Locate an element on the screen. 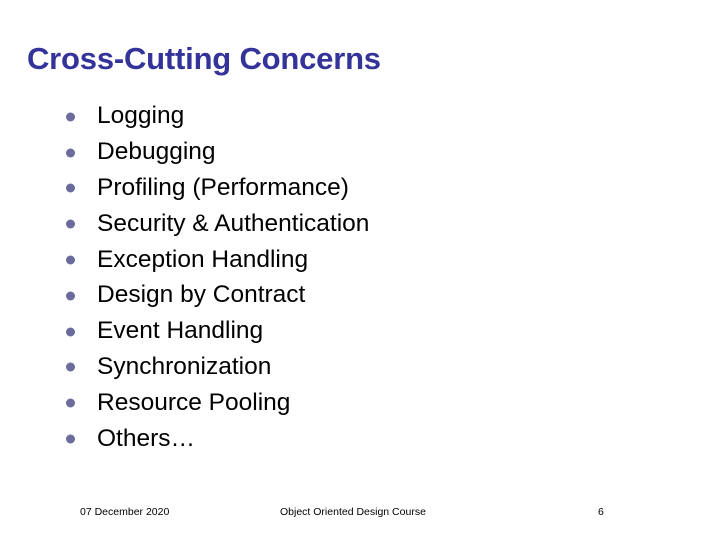 This screenshot has height=540, width=720. list-item: Synchronization is located at coordinates (362, 368).